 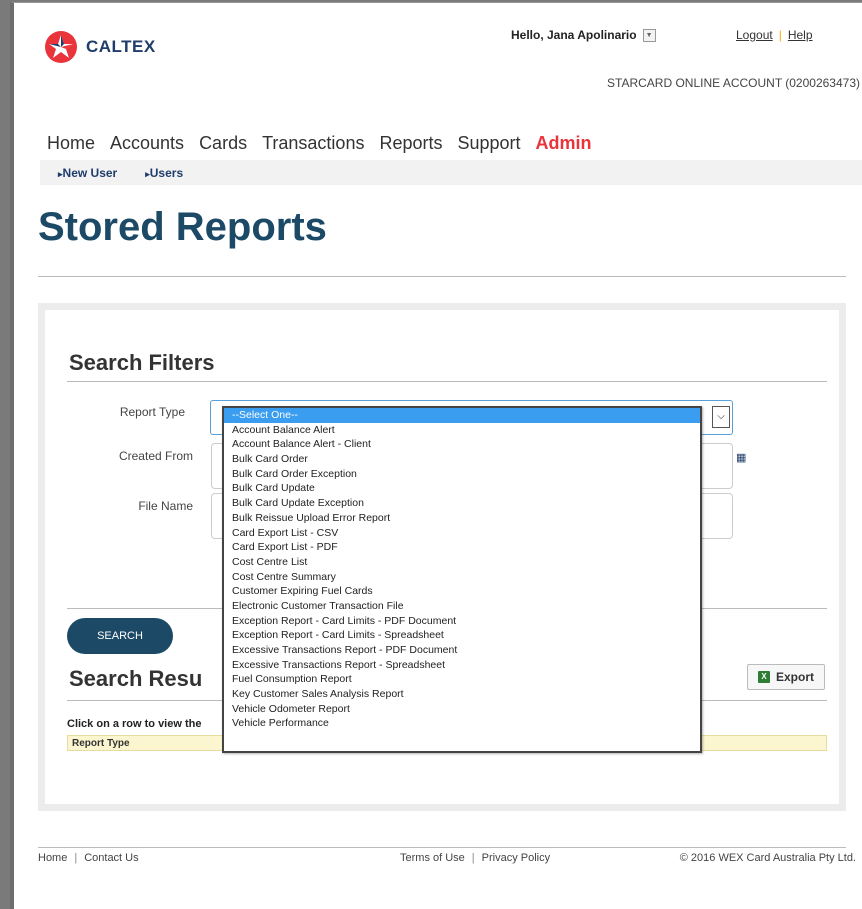 What do you see at coordinates (155, 456) in the screenshot?
I see `created-from-label: Created From` at bounding box center [155, 456].